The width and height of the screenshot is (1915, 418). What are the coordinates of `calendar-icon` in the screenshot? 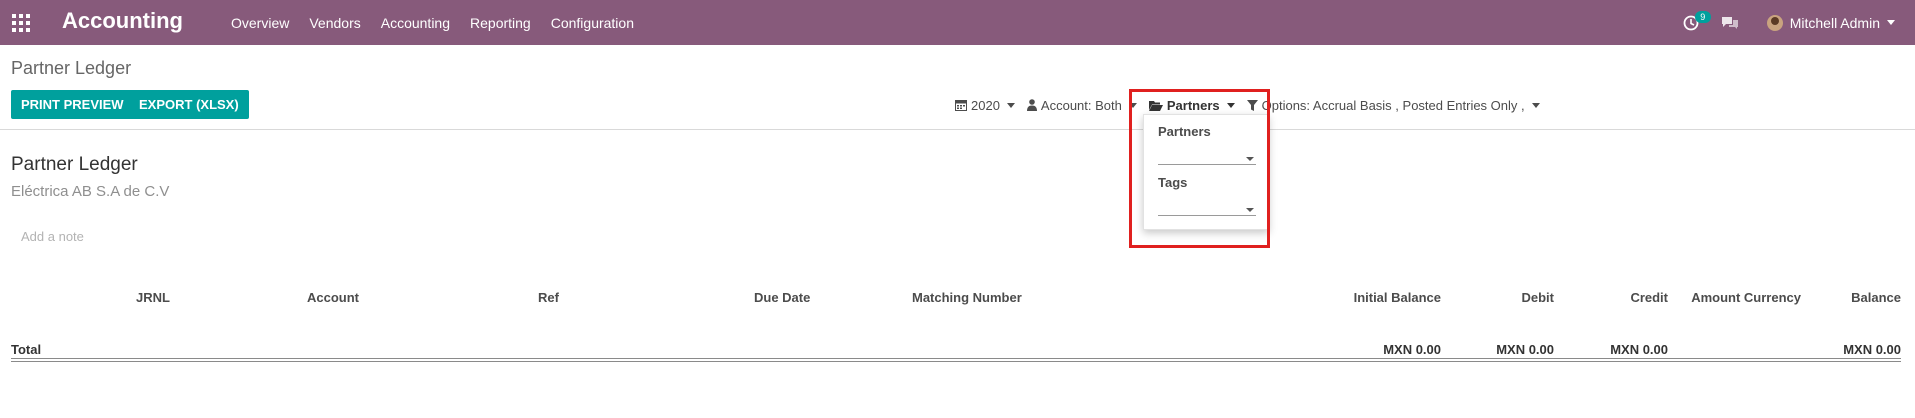 It's located at (961, 105).